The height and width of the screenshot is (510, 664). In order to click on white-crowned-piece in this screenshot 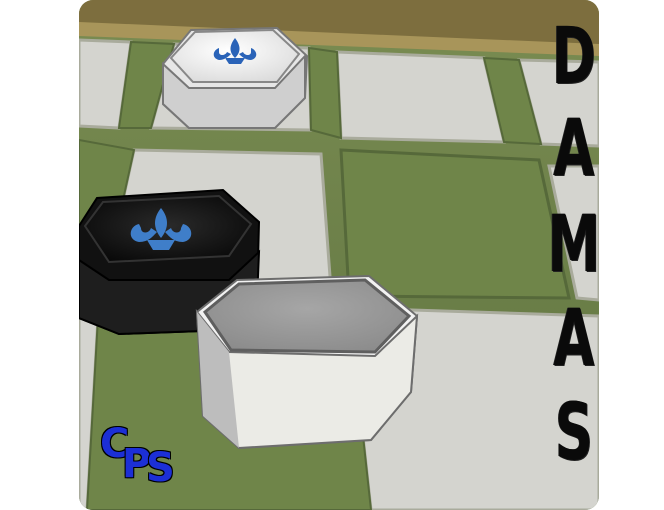, I will do `click(235, 77)`.